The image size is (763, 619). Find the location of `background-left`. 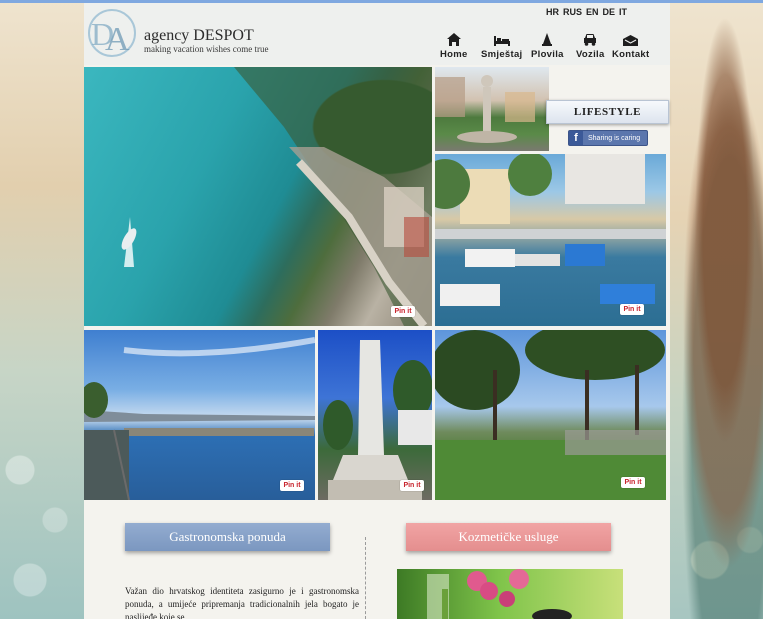

background-left is located at coordinates (42, 309).